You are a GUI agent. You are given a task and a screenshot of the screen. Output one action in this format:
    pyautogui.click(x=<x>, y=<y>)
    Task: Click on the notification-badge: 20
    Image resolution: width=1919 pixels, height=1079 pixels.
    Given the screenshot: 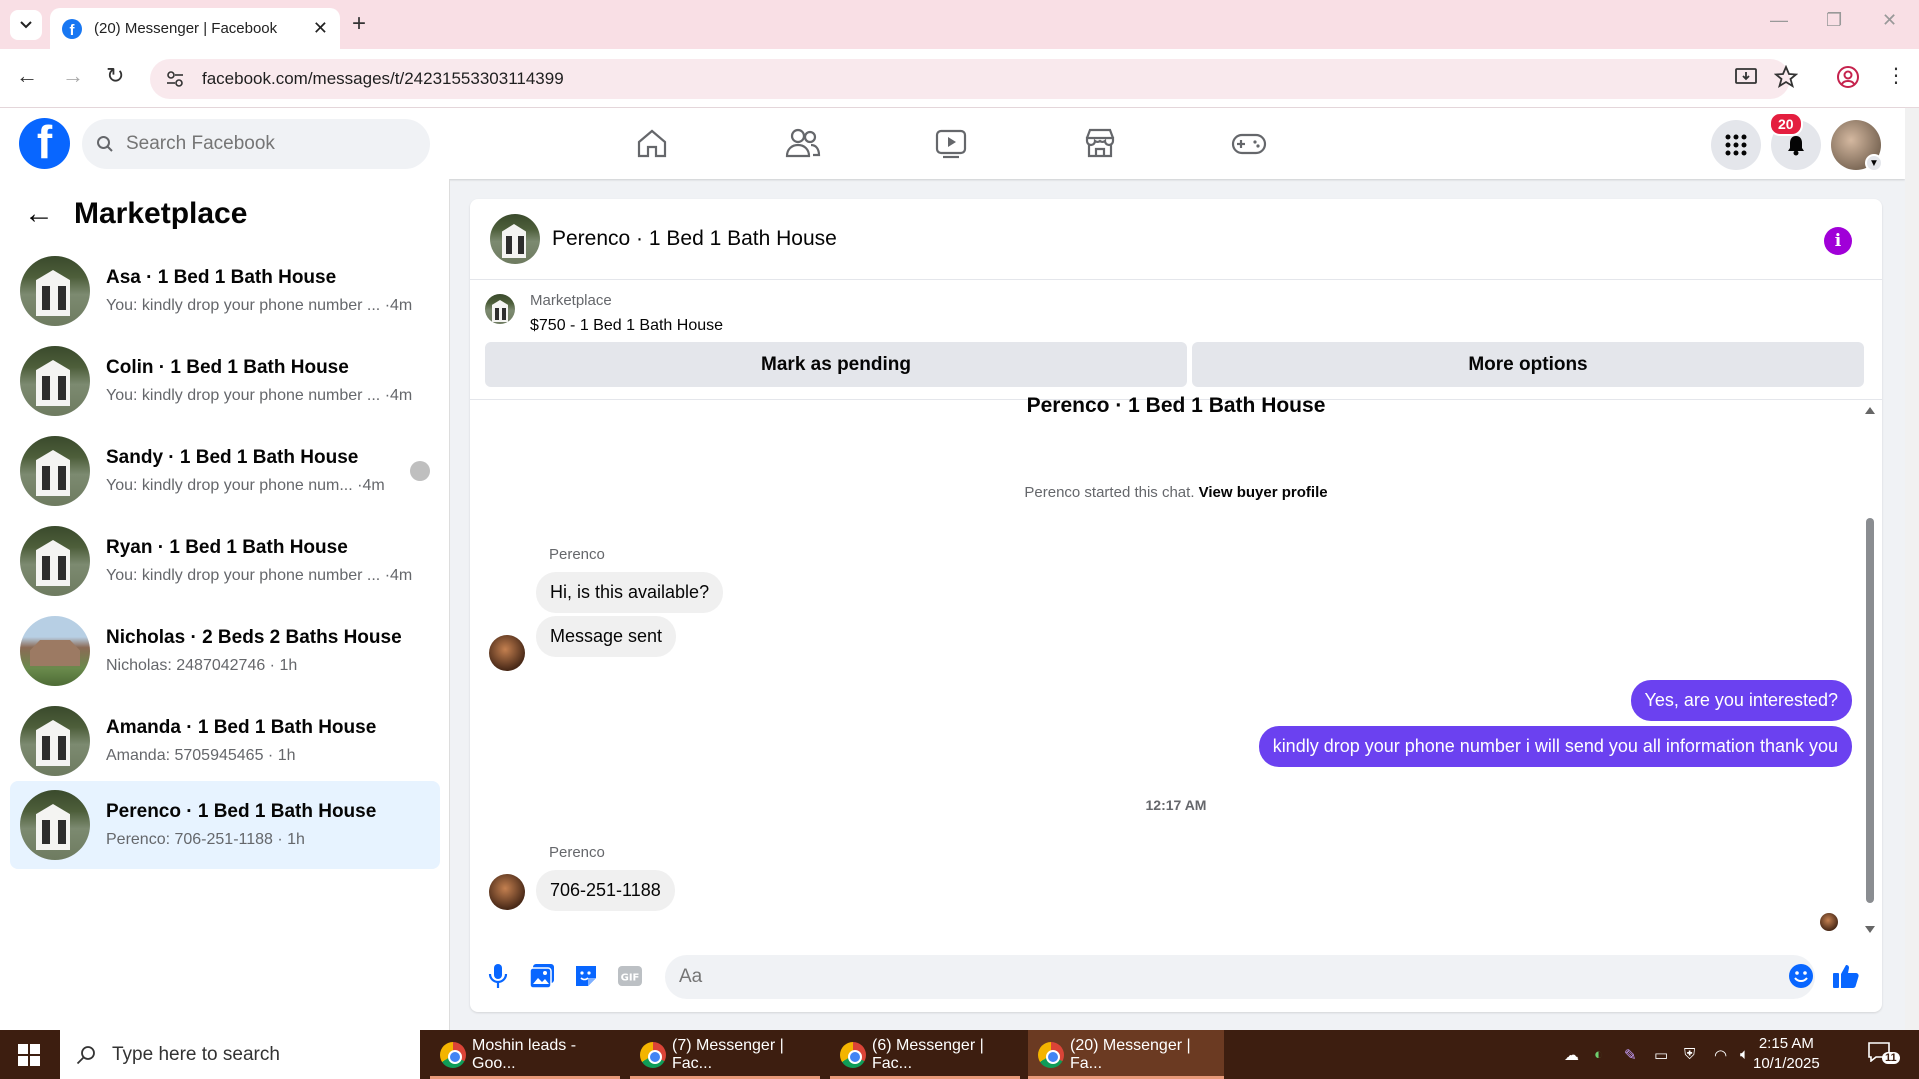 What is the action you would take?
    pyautogui.click(x=1786, y=124)
    